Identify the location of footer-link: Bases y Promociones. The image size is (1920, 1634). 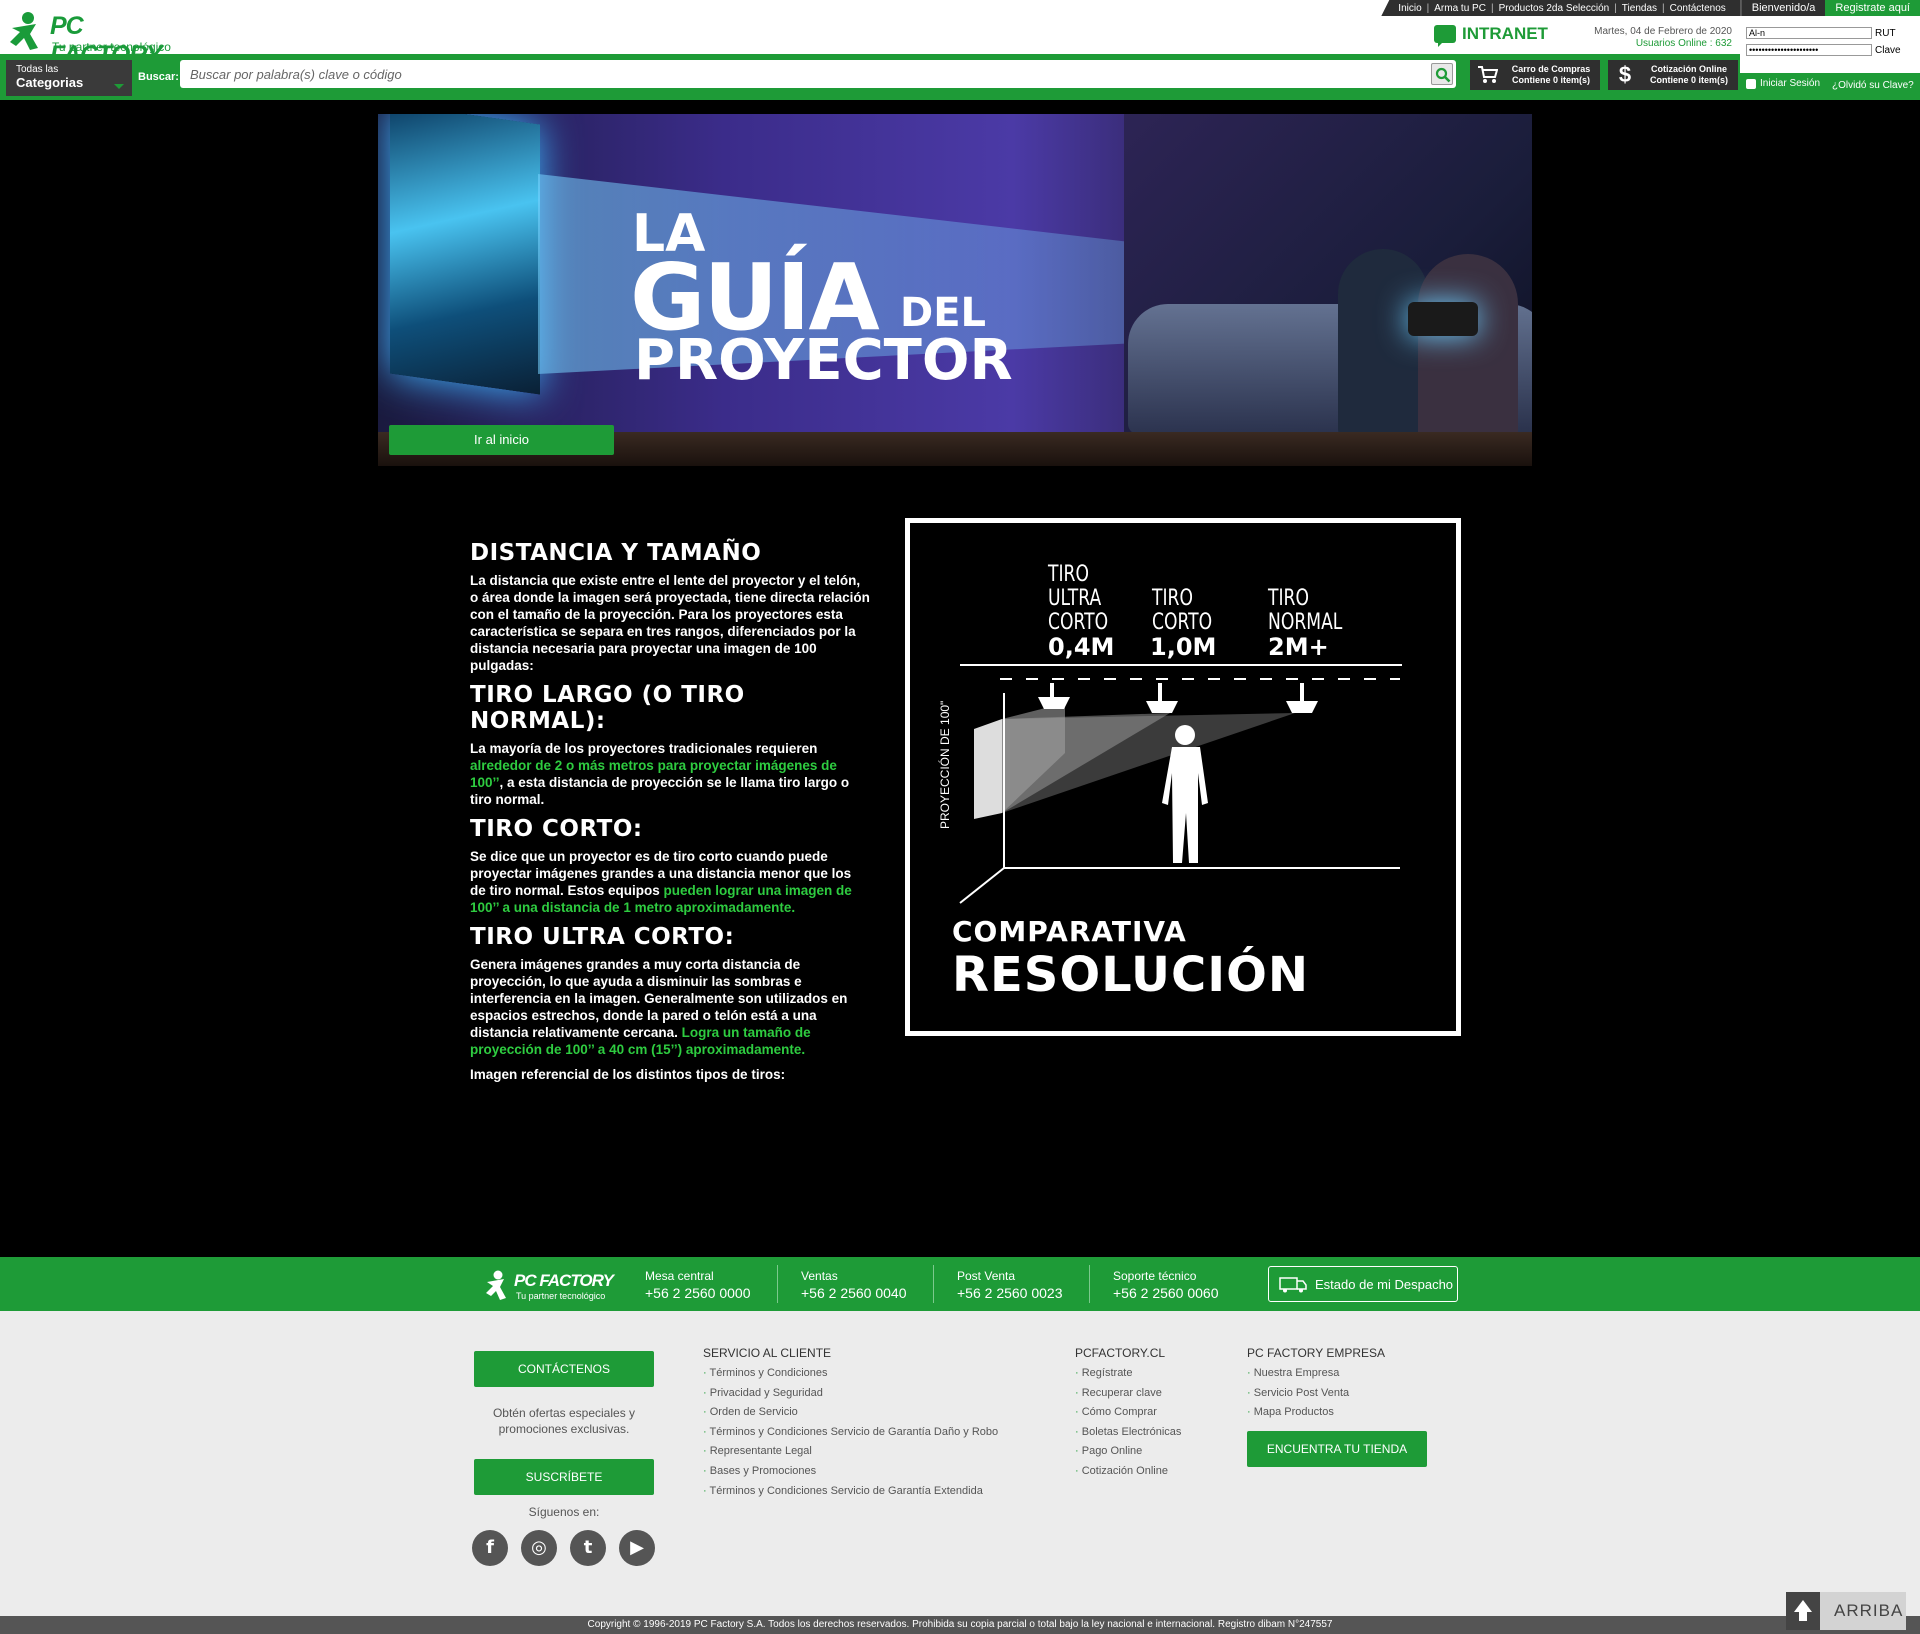
(850, 1472).